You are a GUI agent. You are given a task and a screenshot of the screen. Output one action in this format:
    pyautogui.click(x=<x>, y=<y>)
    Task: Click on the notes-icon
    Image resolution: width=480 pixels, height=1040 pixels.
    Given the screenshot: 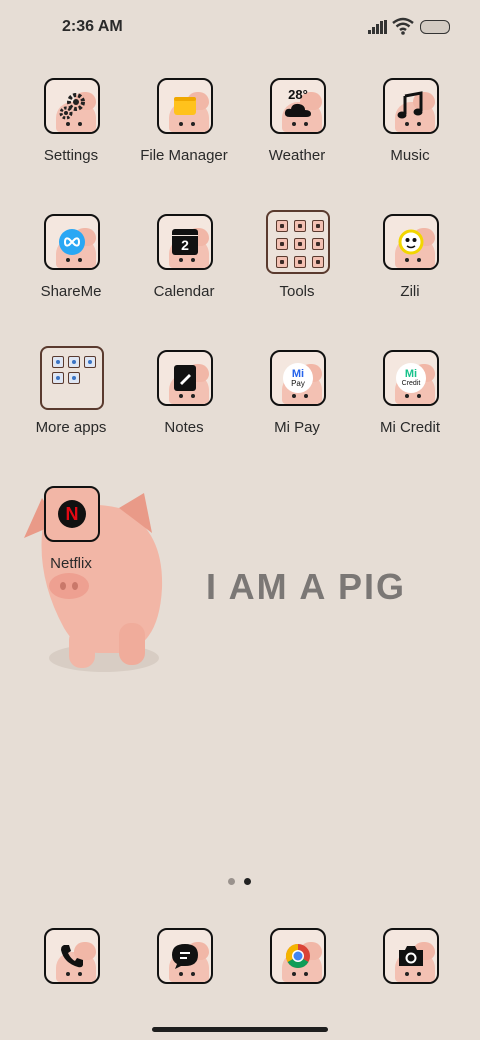 What is the action you would take?
    pyautogui.click(x=185, y=378)
    